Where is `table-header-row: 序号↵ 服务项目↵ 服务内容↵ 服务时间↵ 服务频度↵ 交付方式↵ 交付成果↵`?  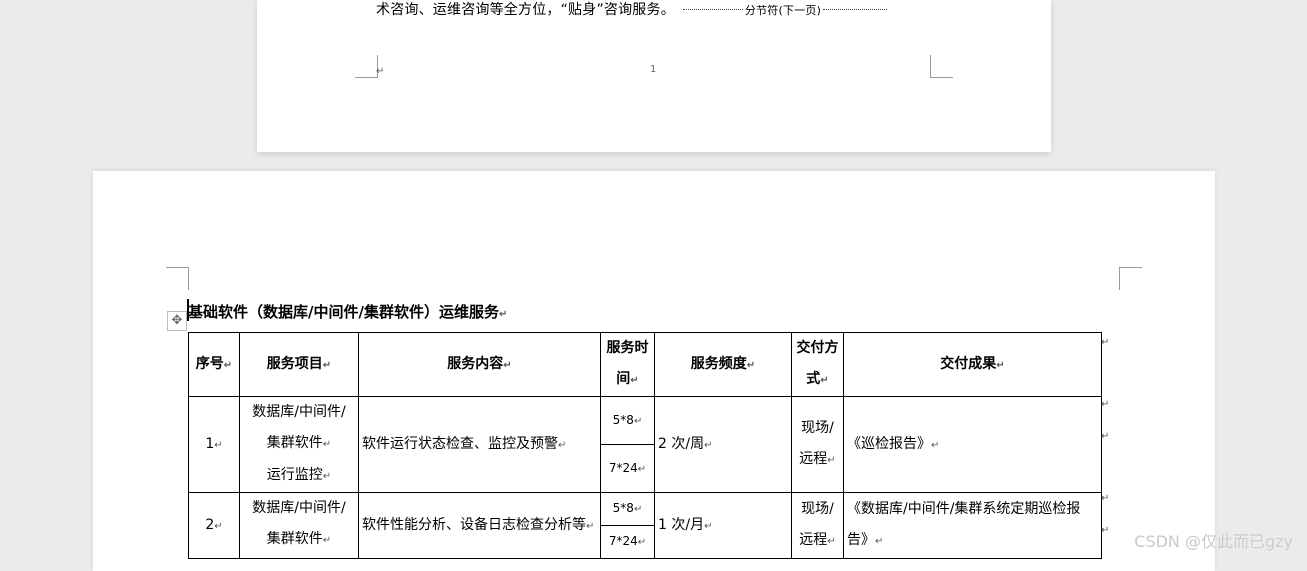
table-header-row: 序号↵ 服务项目↵ 服务内容↵ 服务时间↵ 服务频度↵ 交付方式↵ 交付成果↵ is located at coordinates (645, 364).